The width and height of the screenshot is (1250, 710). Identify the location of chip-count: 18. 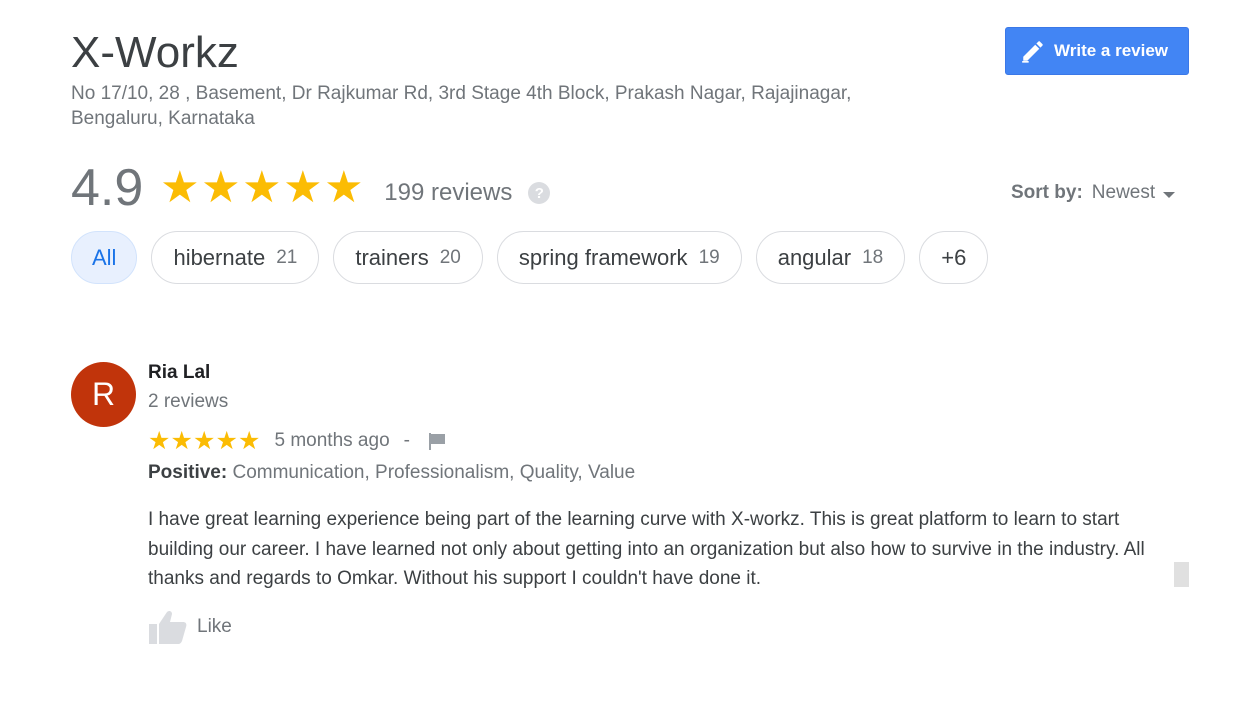
(873, 257).